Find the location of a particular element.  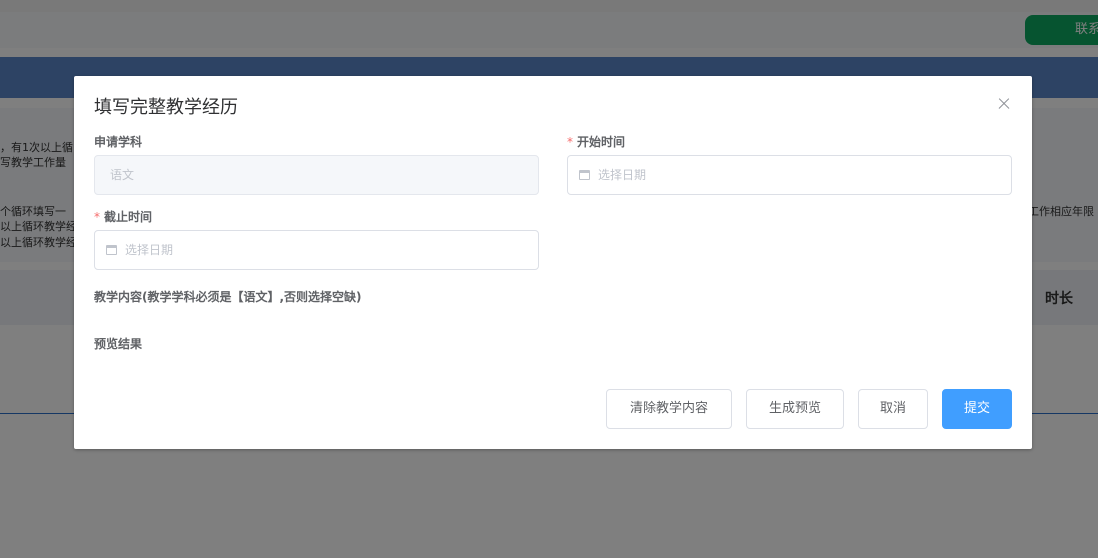

clear-content-button: 清除教学内容 is located at coordinates (669, 409).